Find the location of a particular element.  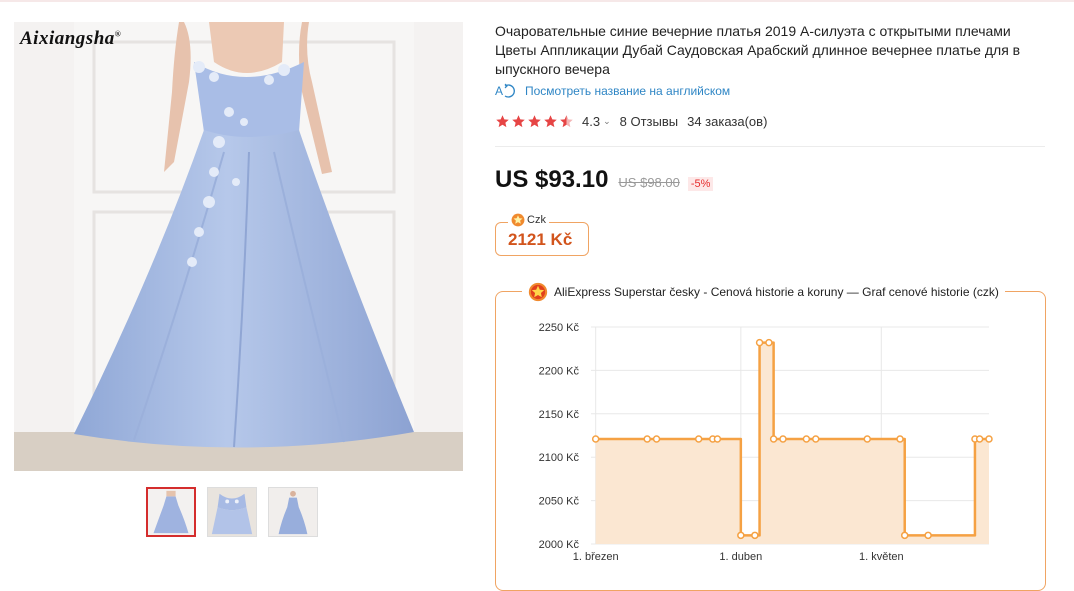

x-tick-label: 1. duben is located at coordinates (740, 557).